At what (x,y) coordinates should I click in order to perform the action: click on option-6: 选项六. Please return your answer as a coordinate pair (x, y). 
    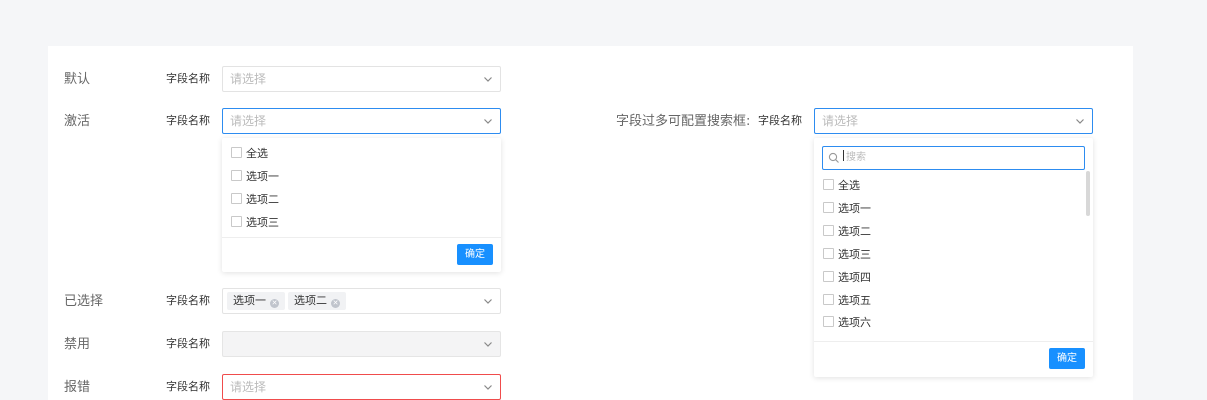
    Looking at the image, I should click on (847, 323).